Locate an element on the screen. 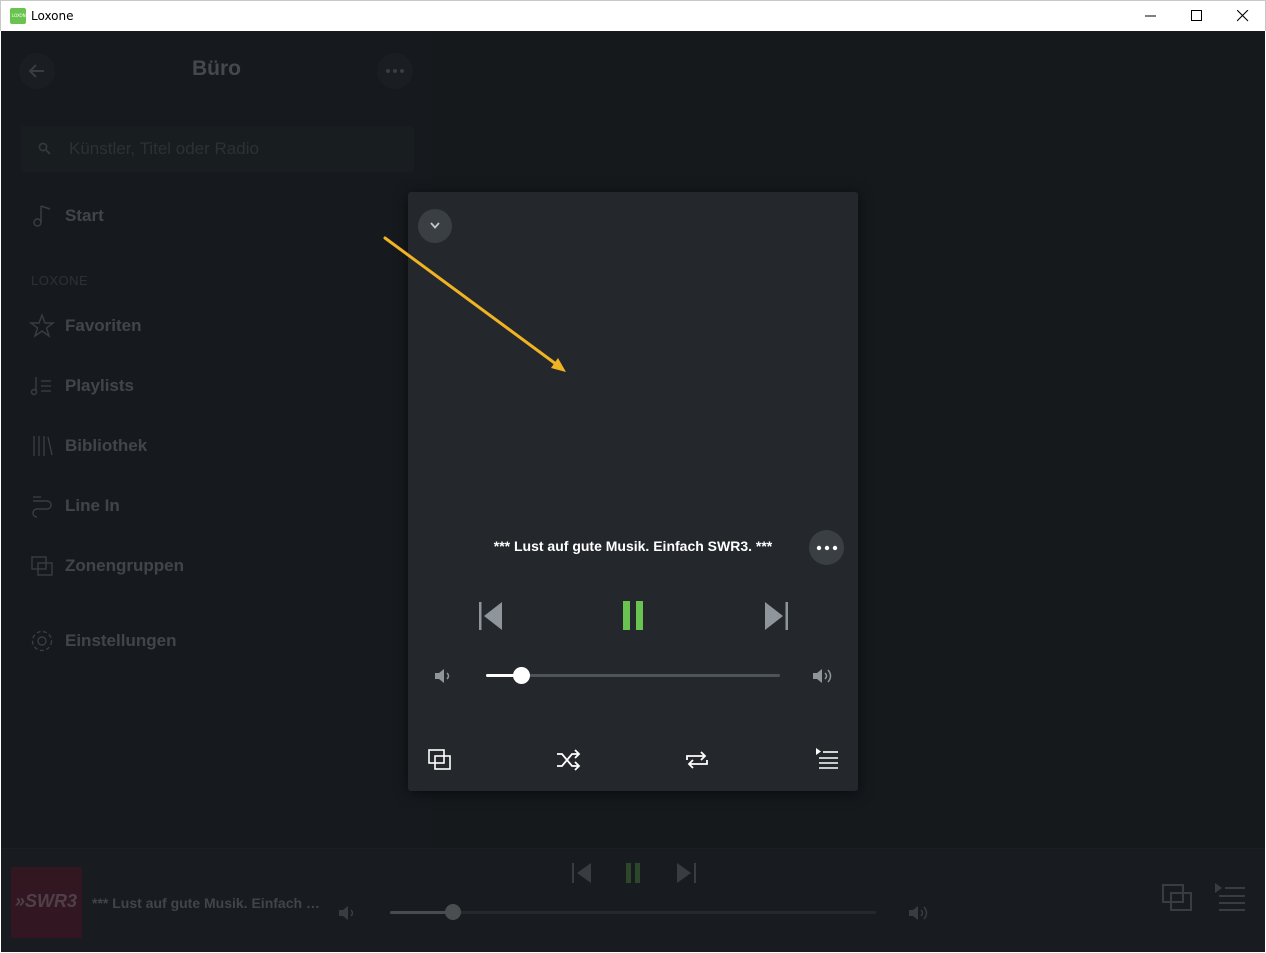 Image resolution: width=1266 pixels, height=953 pixels. volume-high-icon is located at coordinates (822, 676).